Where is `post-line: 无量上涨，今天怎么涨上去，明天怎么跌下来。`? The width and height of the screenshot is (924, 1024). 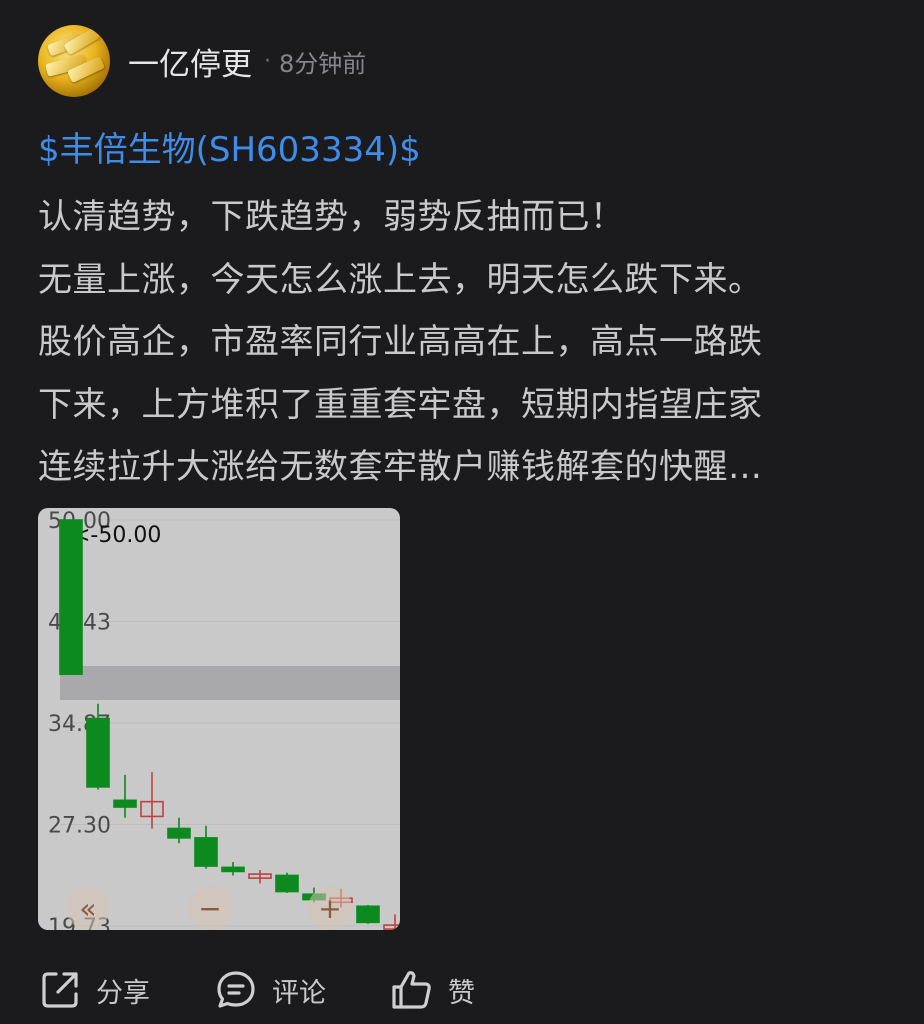
post-line: 无量上涨，今天怎么涨上去，明天怎么跌下来。 is located at coordinates (400, 279).